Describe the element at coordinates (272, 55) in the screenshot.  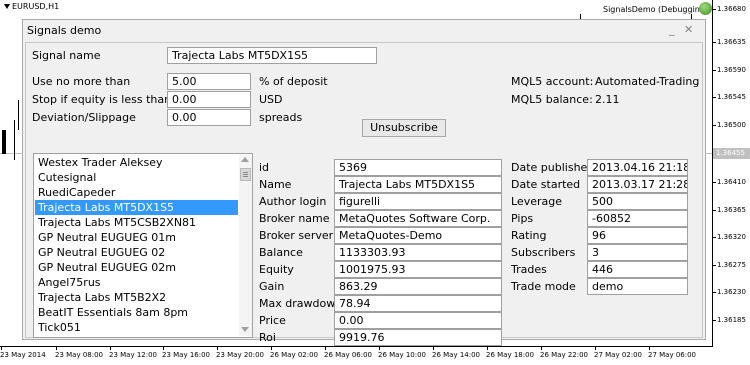
I see `signal-name-field: Trajecta Labs MT5DX1S5` at that location.